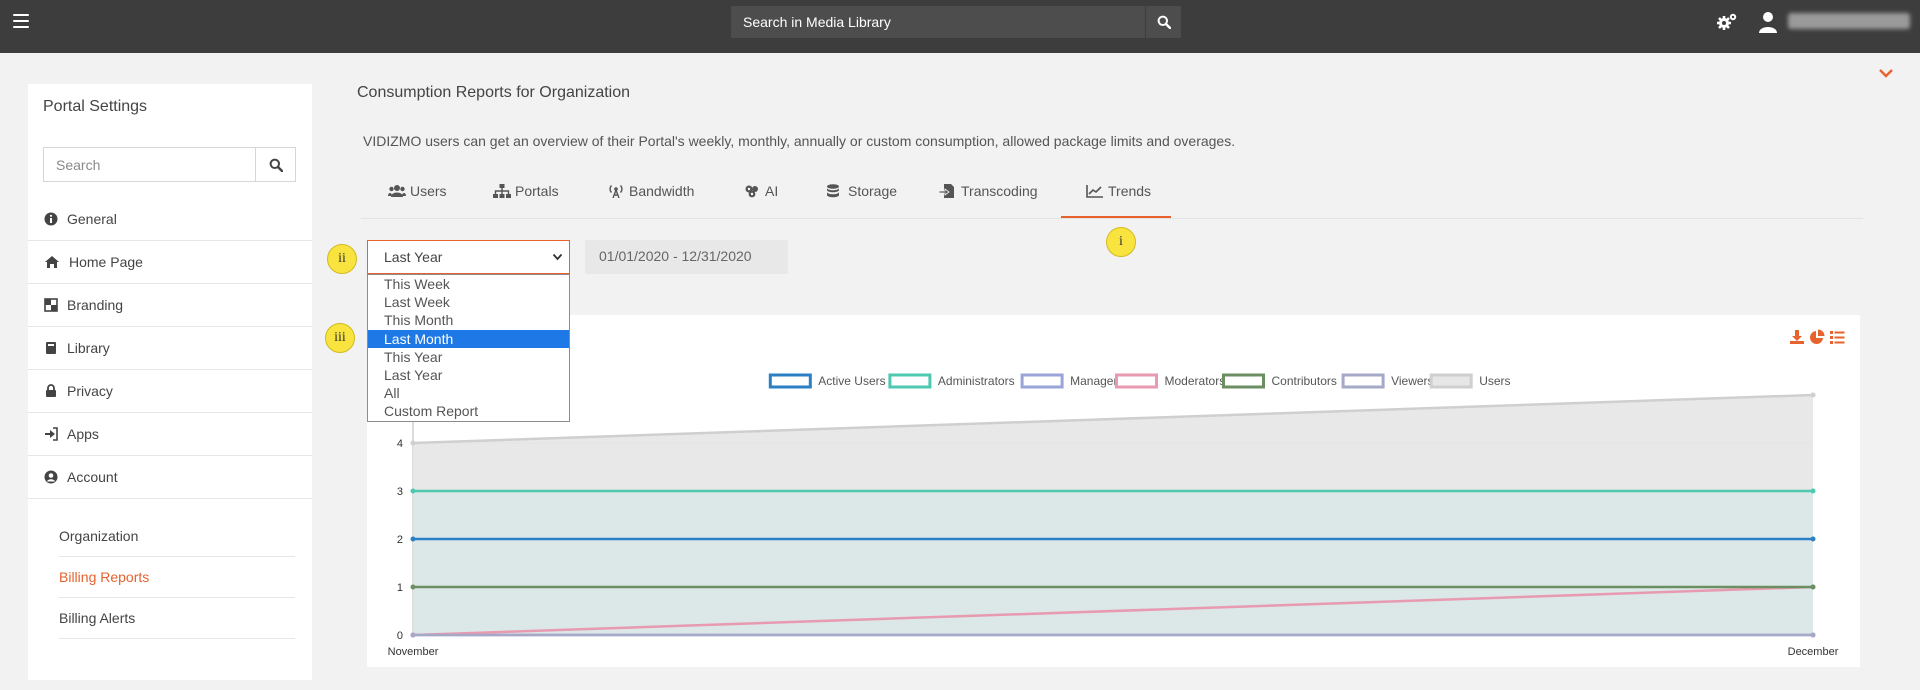 The image size is (1920, 690). Describe the element at coordinates (177, 577) in the screenshot. I see `sidebar-subitem-billing-reports: Billing Reports` at that location.